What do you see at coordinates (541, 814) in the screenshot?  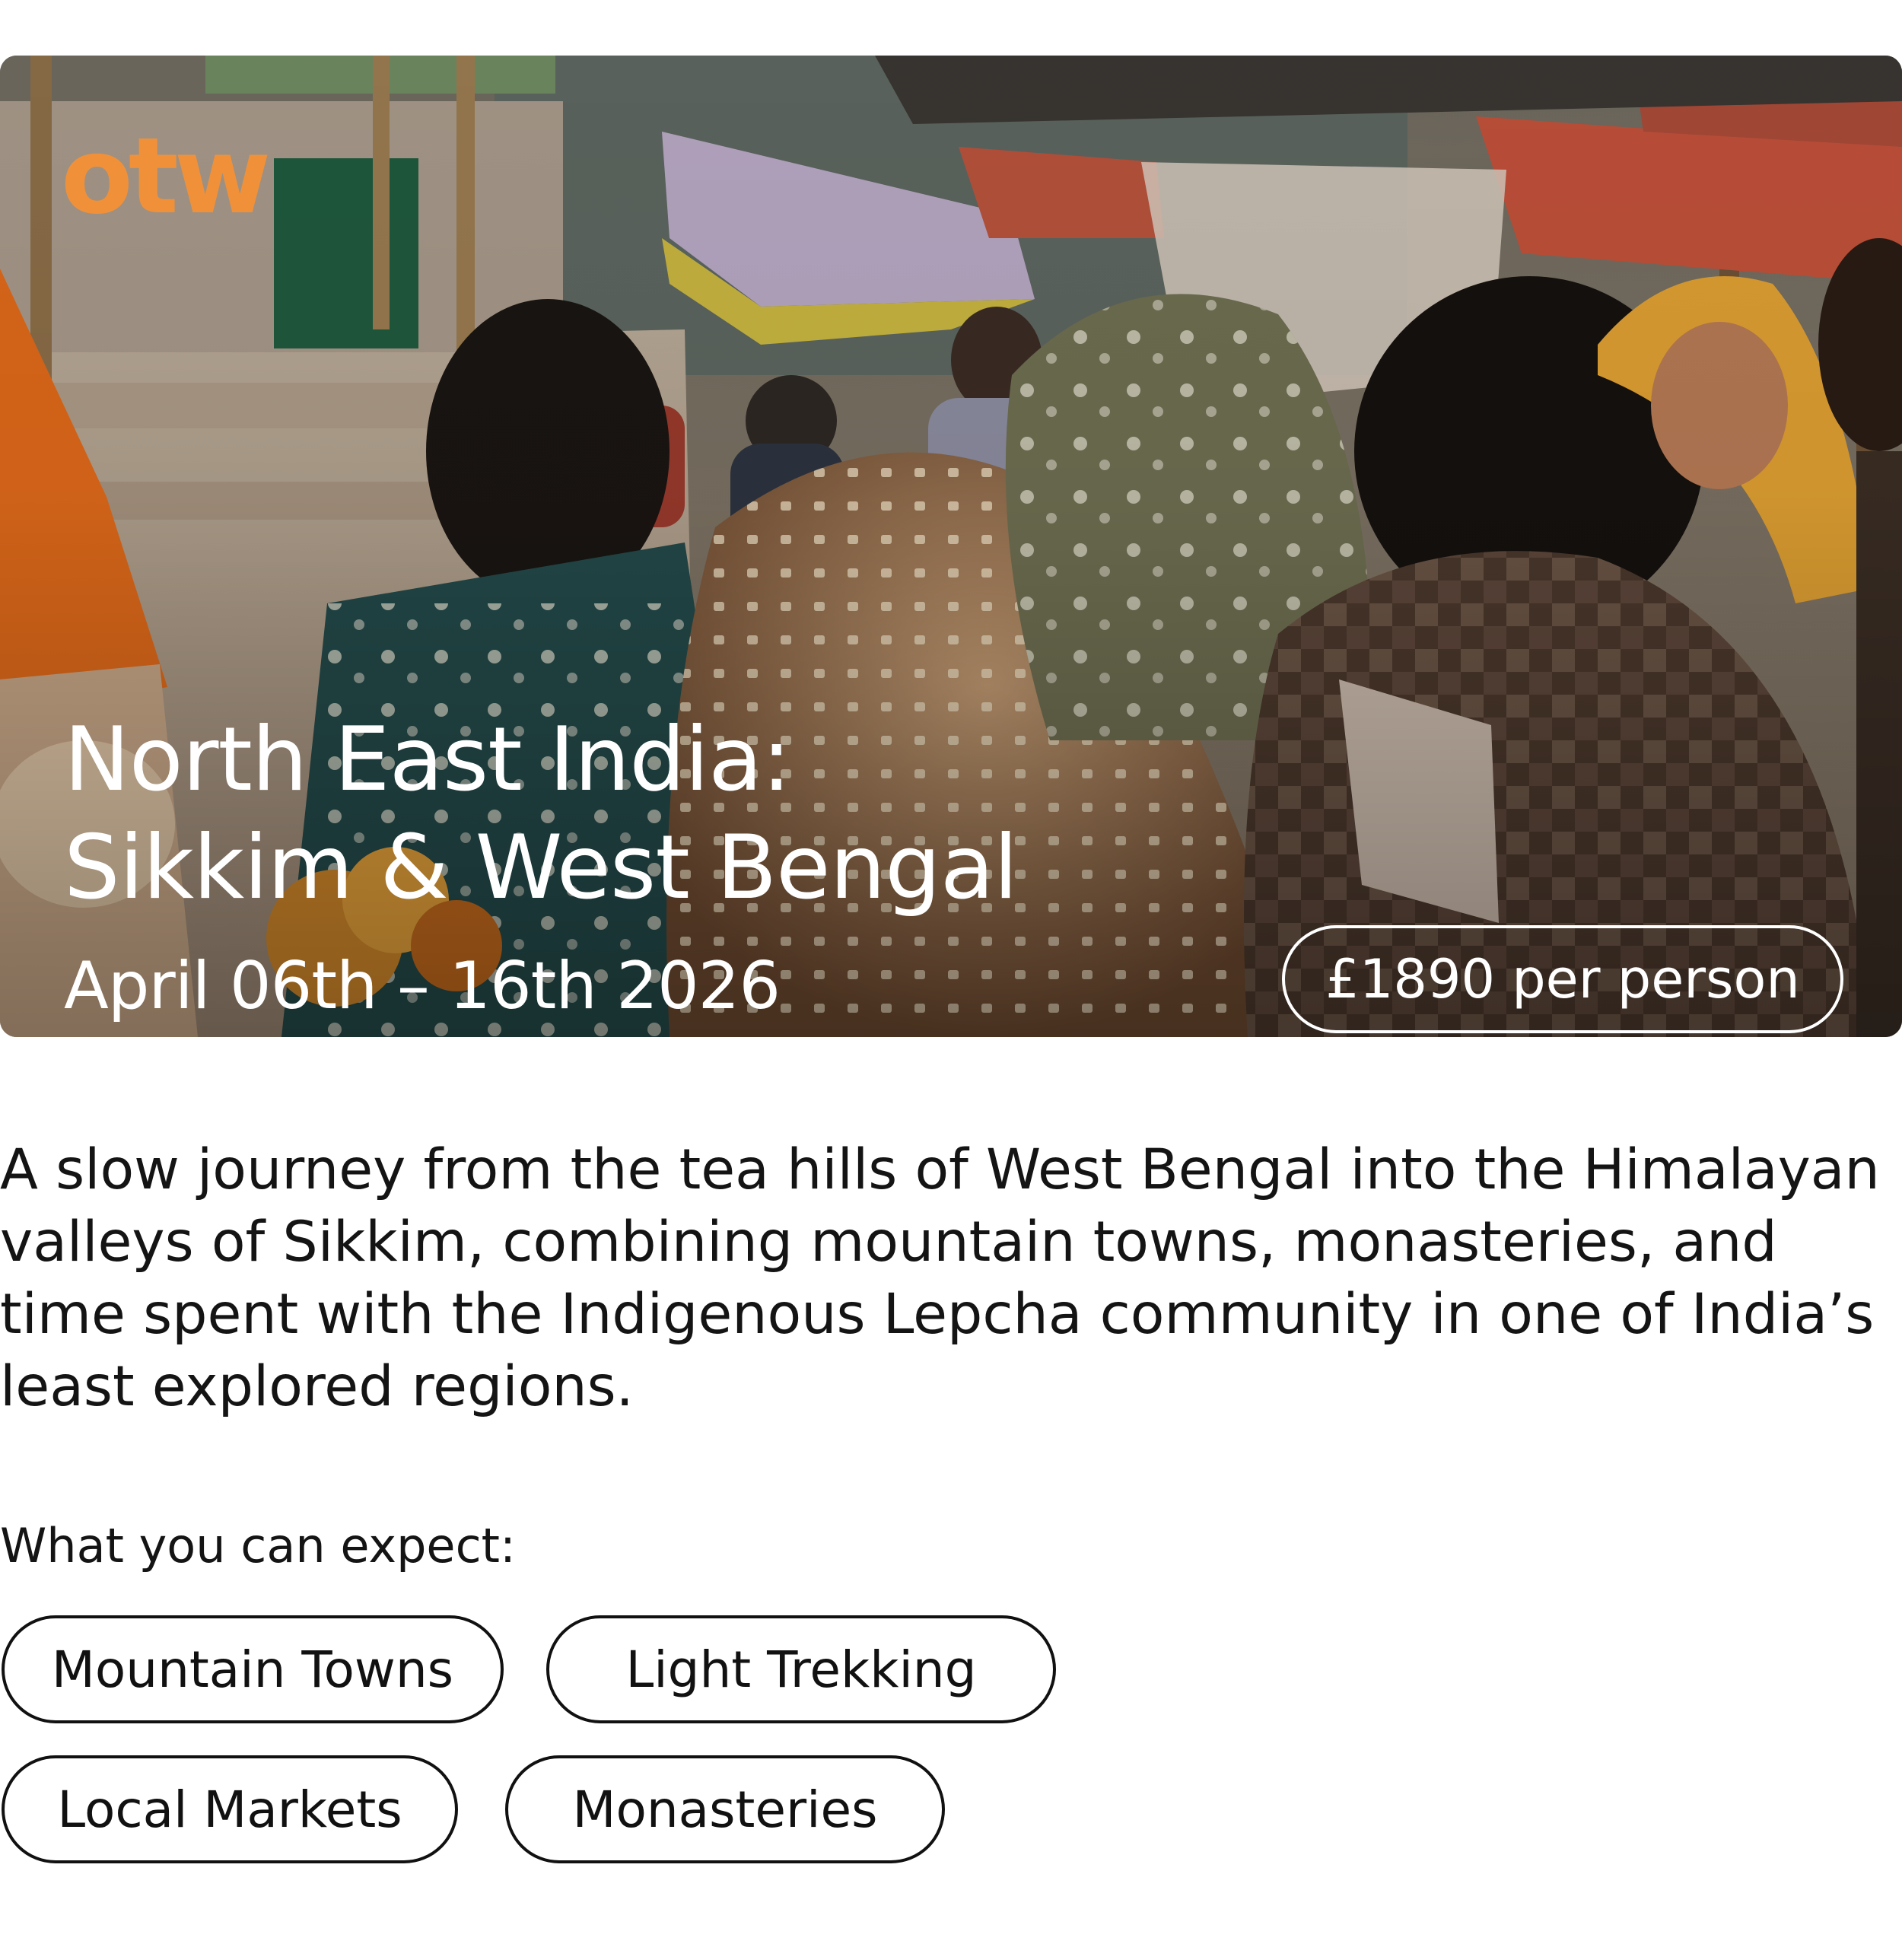 I see `trip-title: North East India: Sikkim & West Bengal` at bounding box center [541, 814].